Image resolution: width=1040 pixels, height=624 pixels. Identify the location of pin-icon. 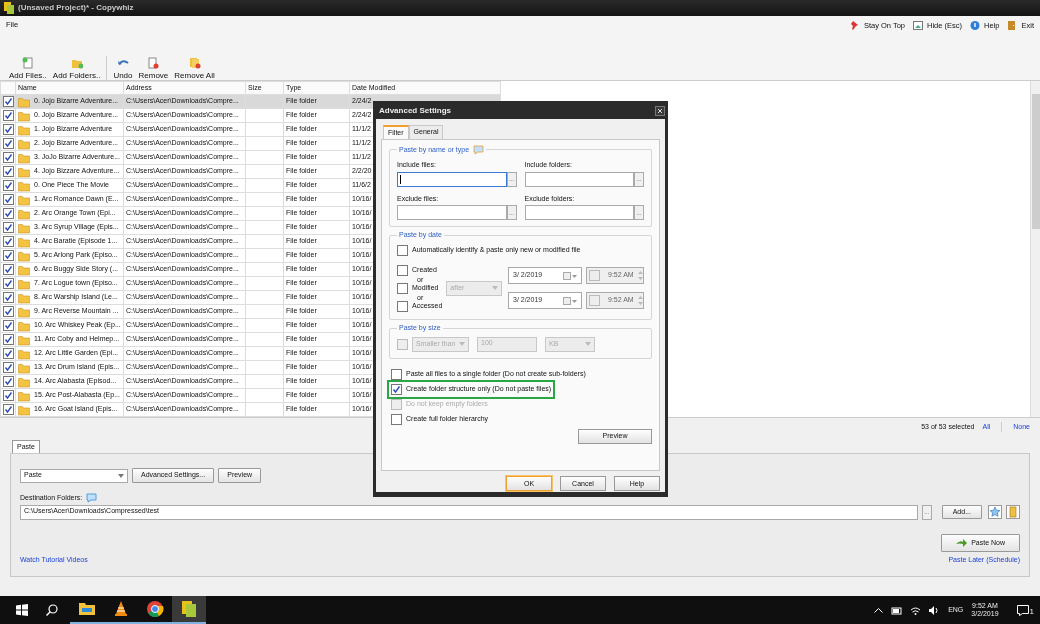
(854, 25).